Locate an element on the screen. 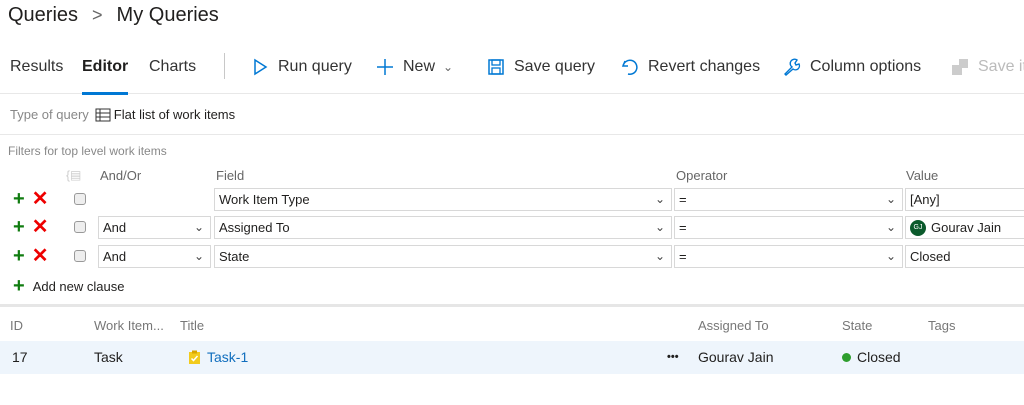 Image resolution: width=1024 pixels, height=405 pixels. cell-title: Task-1 is located at coordinates (218, 357).